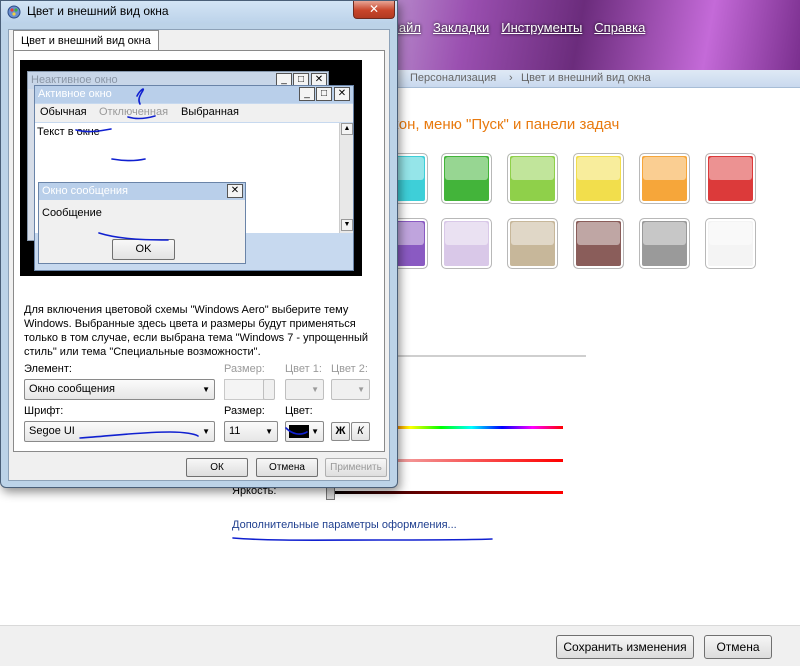 The image size is (800, 666). What do you see at coordinates (324, 94) in the screenshot?
I see `maximize-icon: □` at bounding box center [324, 94].